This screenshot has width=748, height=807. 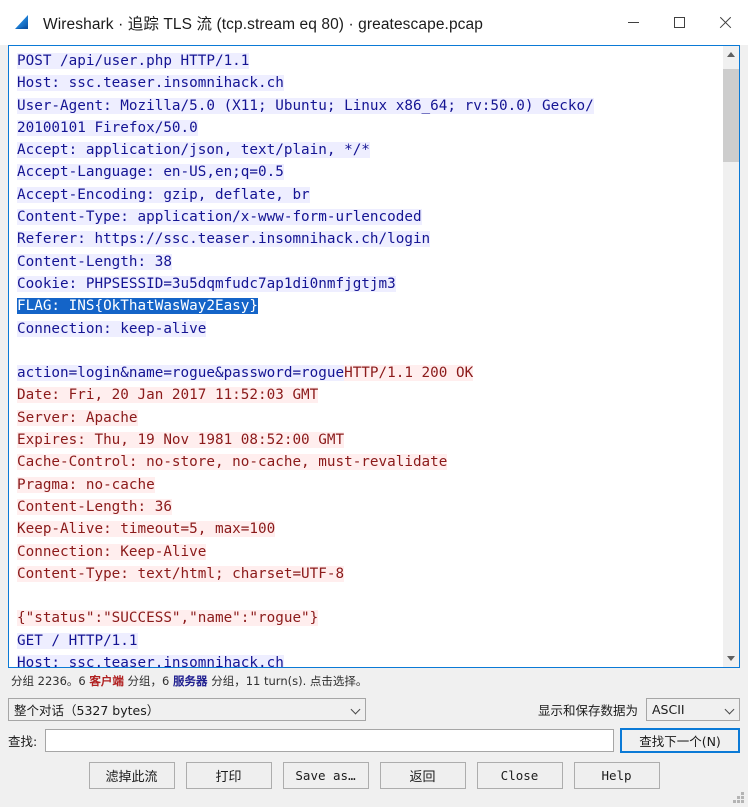 I want to click on stream-scope-value: 整个对话（5327 bytes）, so click(x=87, y=710).